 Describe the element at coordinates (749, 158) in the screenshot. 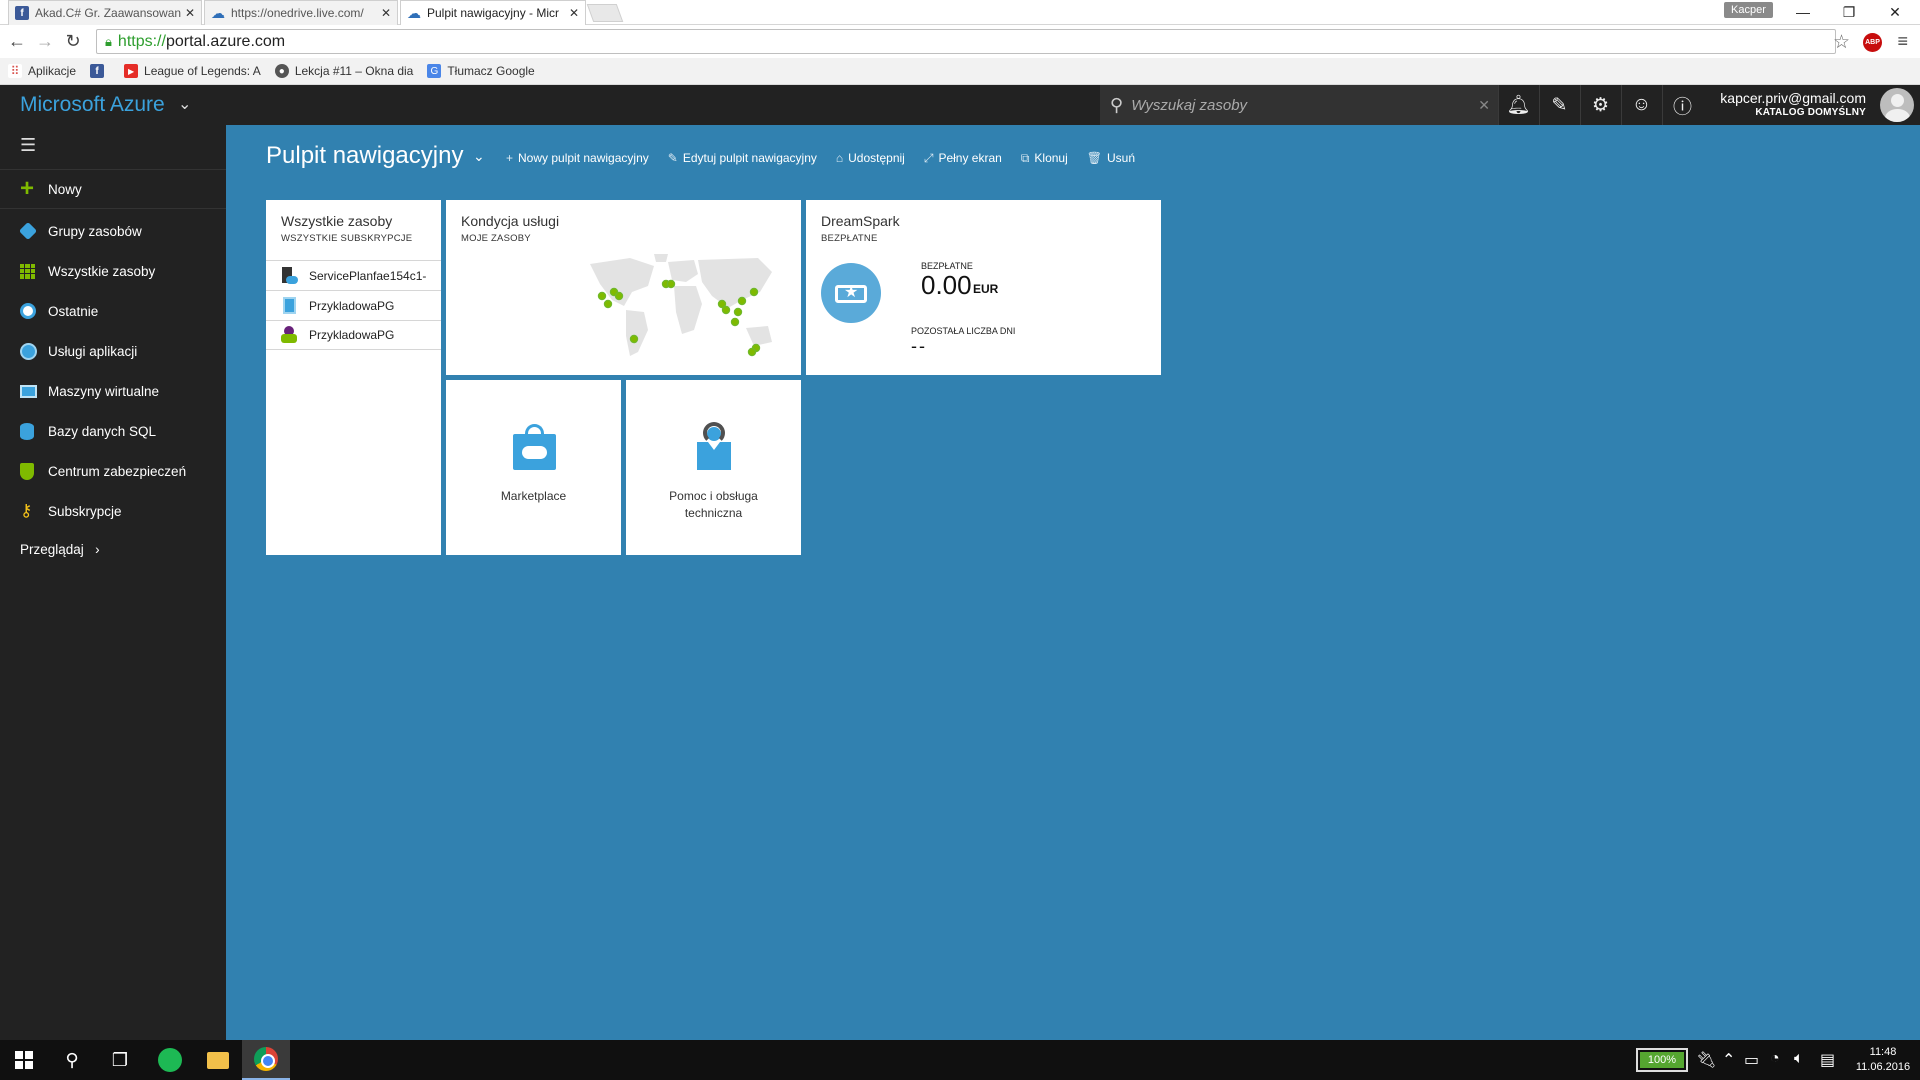

I see `toolbar-label: Edytuj pulpit nawigacyjny` at that location.